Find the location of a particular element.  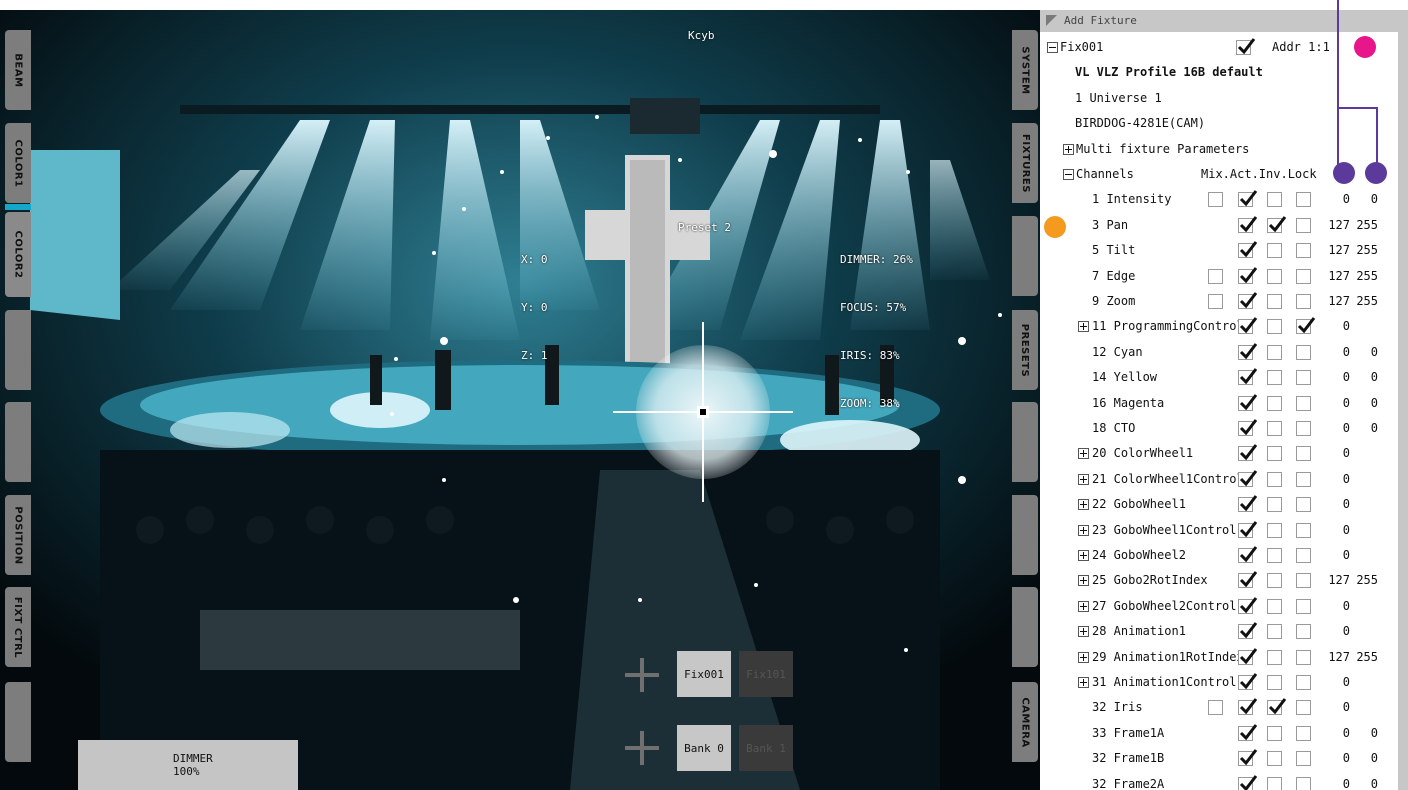

channel-row: 1 Intensity 0 0 is located at coordinates (1219, 200).